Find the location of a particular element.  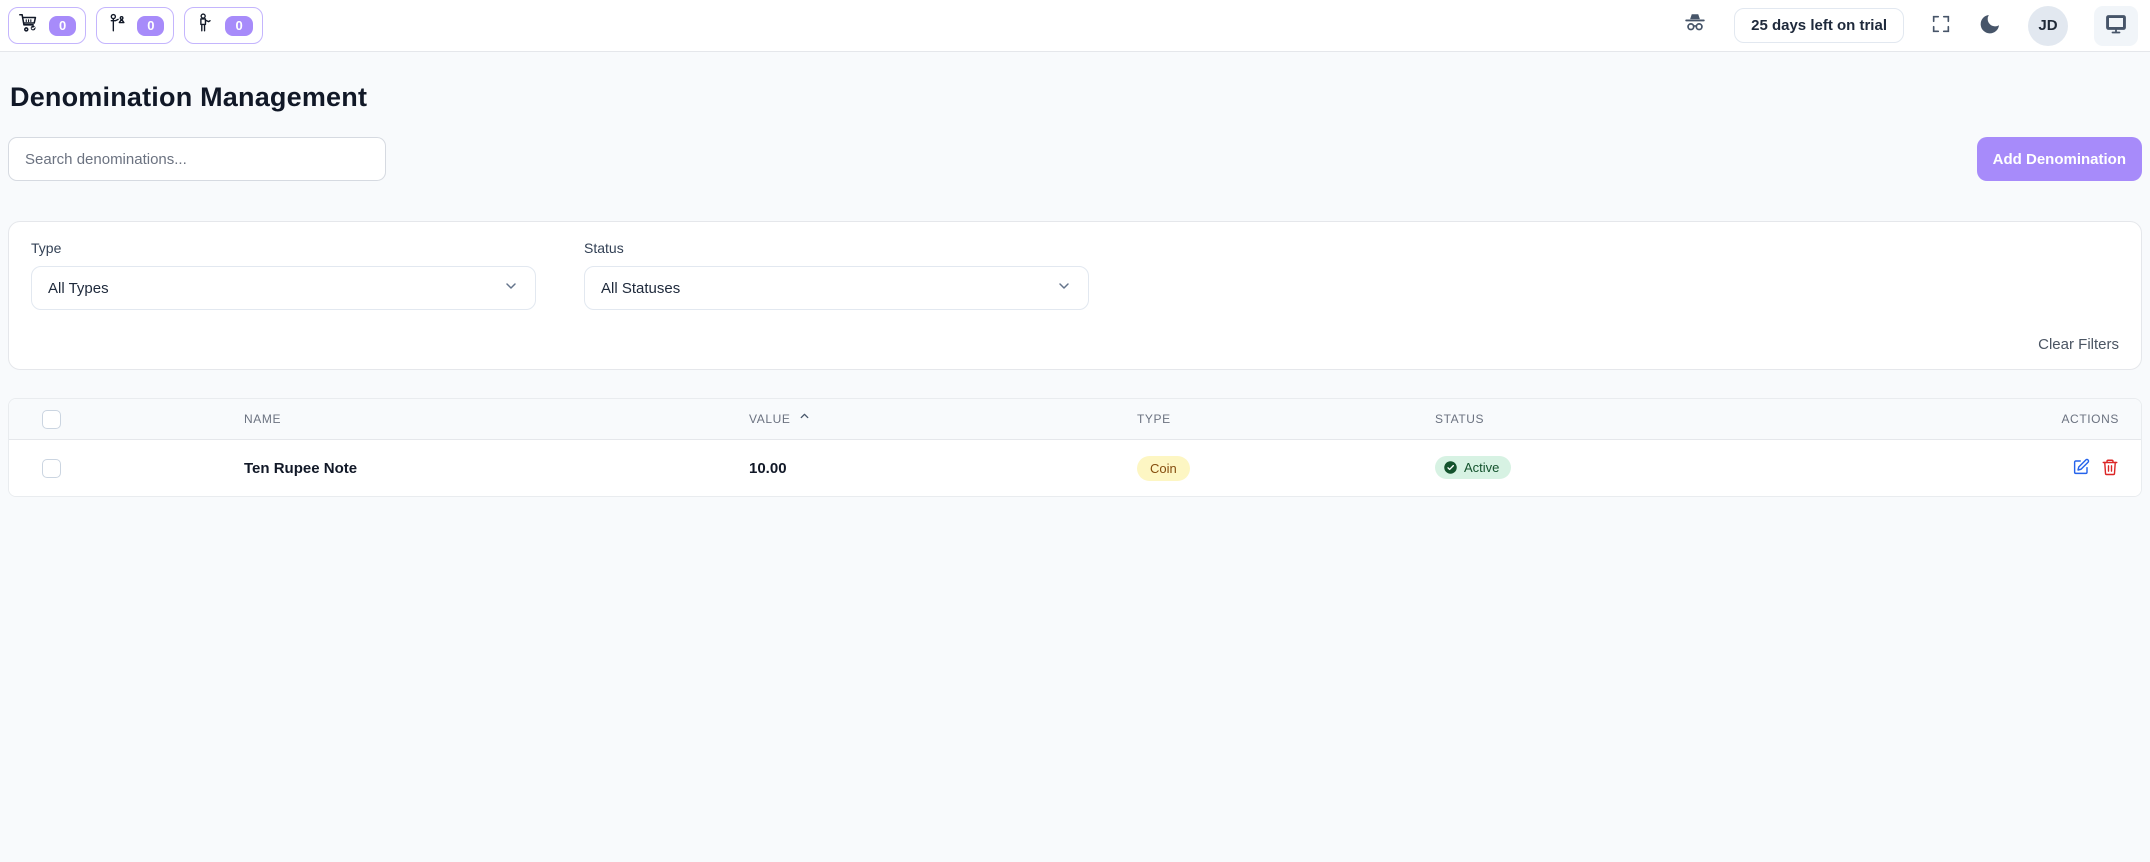

monitor-icon is located at coordinates (2116, 25).